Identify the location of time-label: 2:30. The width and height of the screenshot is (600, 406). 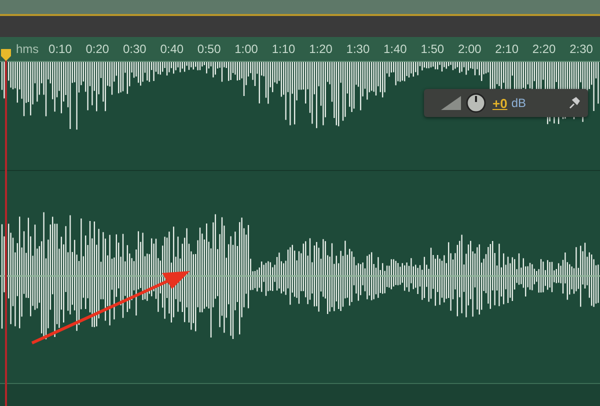
(581, 49).